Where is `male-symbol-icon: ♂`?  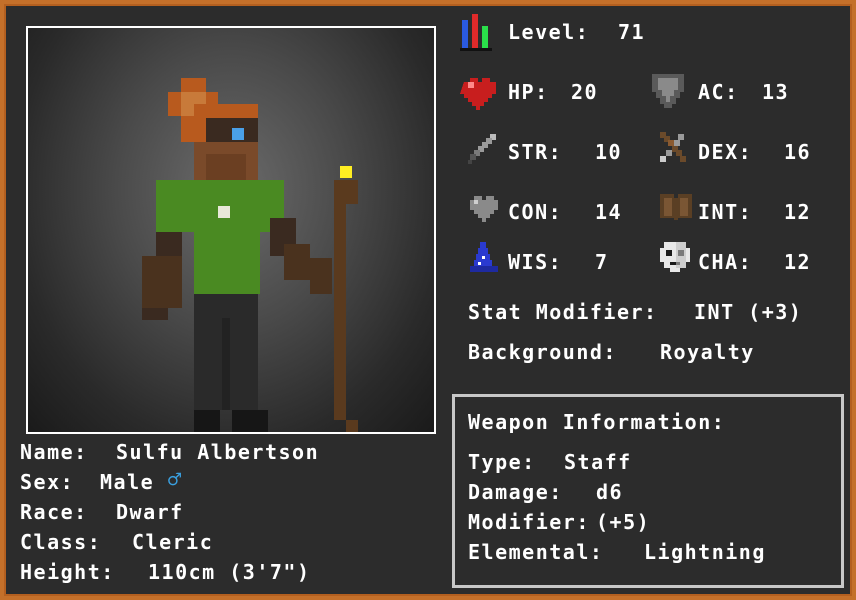 male-symbol-icon: ♂ is located at coordinates (175, 480).